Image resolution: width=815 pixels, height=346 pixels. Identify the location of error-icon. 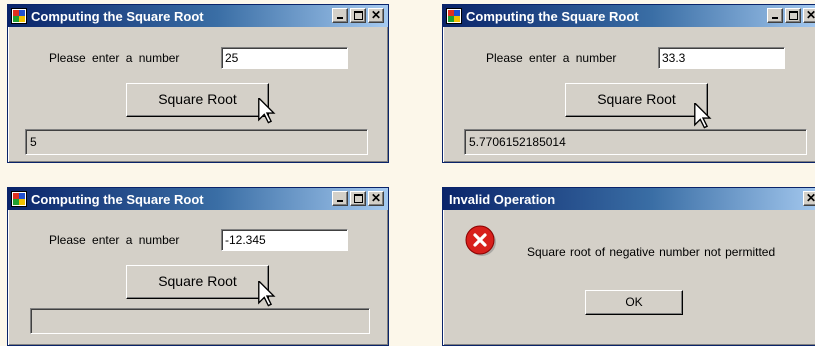
(480, 240).